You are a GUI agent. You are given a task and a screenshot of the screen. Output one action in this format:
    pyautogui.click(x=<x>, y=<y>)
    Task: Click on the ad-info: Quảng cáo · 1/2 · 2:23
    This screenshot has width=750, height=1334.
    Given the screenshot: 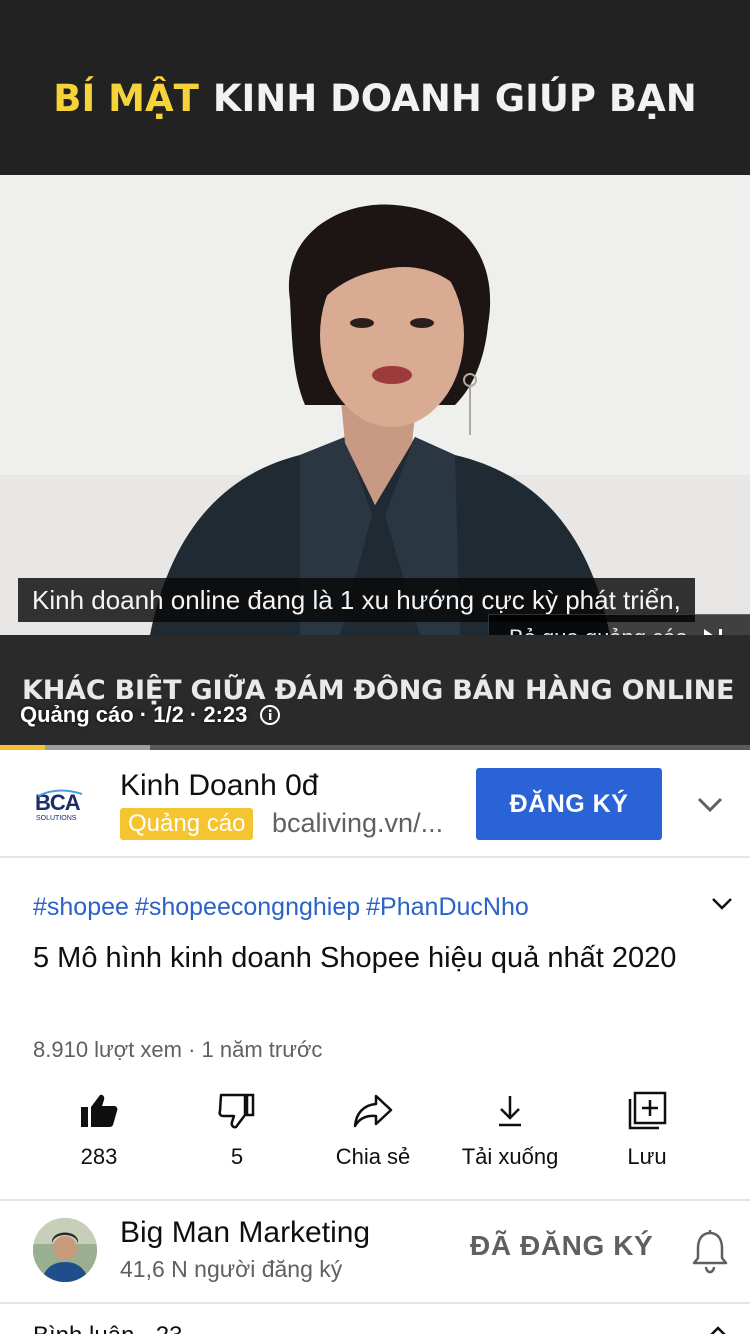 What is the action you would take?
    pyautogui.click(x=150, y=715)
    